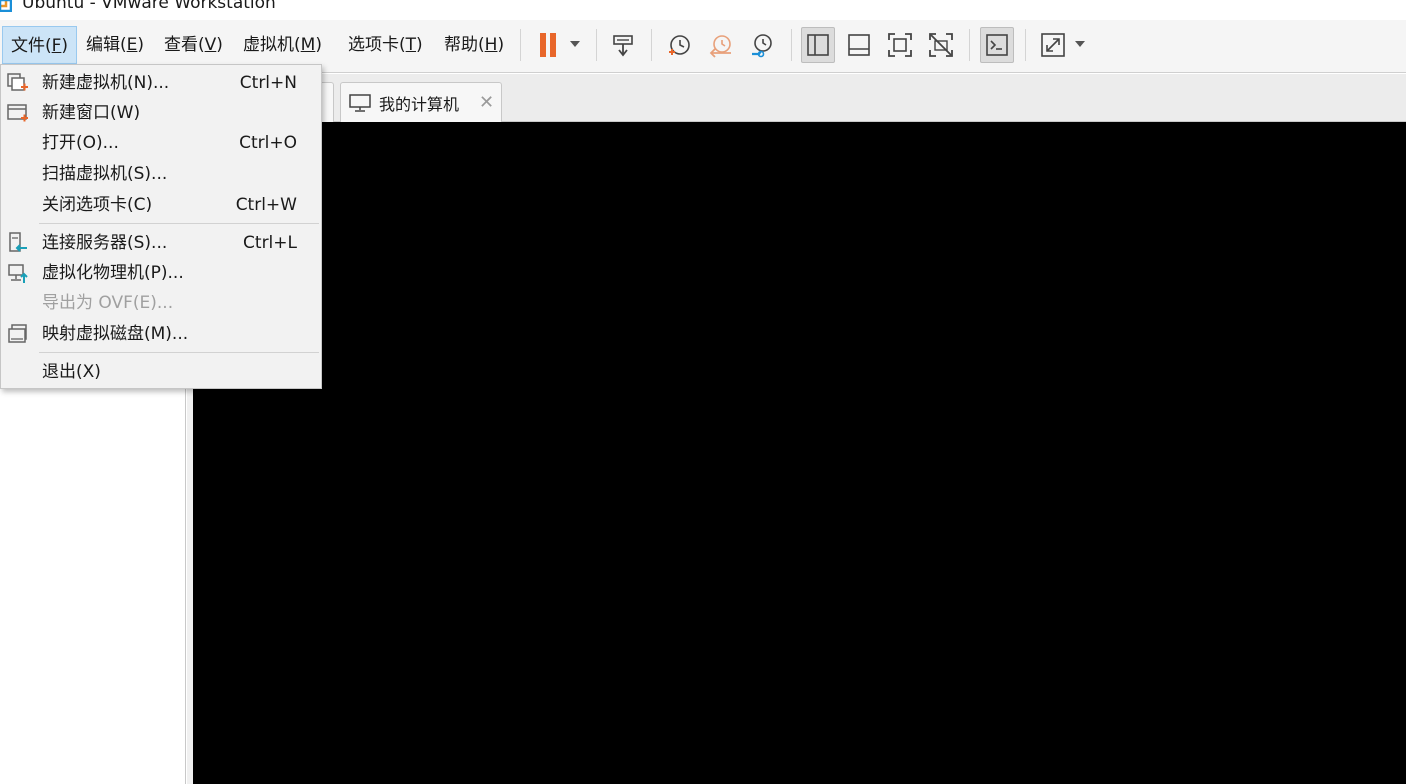 The image size is (1406, 784). I want to click on show-thumbnail-bar-button, so click(859, 45).